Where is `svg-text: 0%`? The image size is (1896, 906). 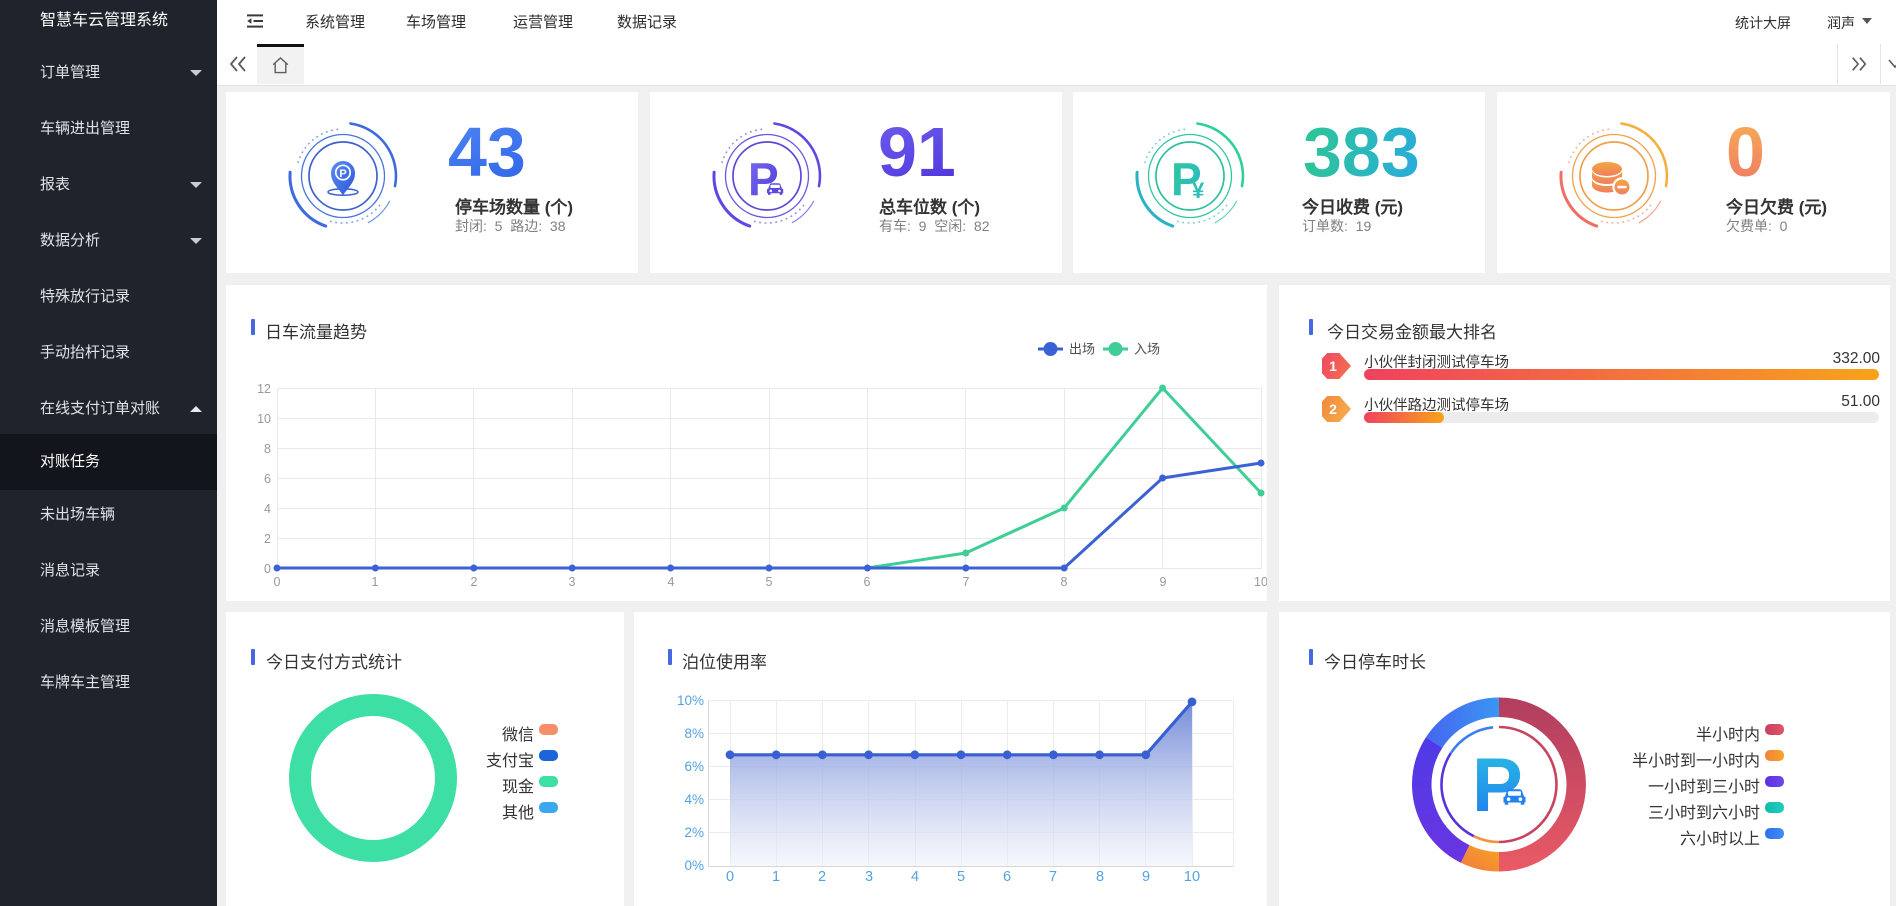
svg-text: 0% is located at coordinates (694, 865).